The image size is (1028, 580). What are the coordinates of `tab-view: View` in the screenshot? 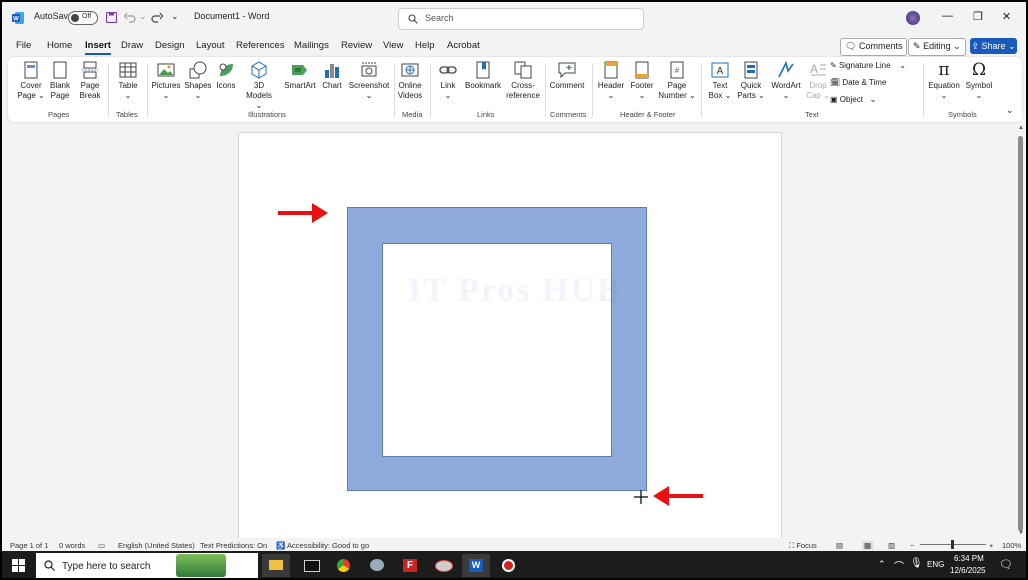 It's located at (393, 45).